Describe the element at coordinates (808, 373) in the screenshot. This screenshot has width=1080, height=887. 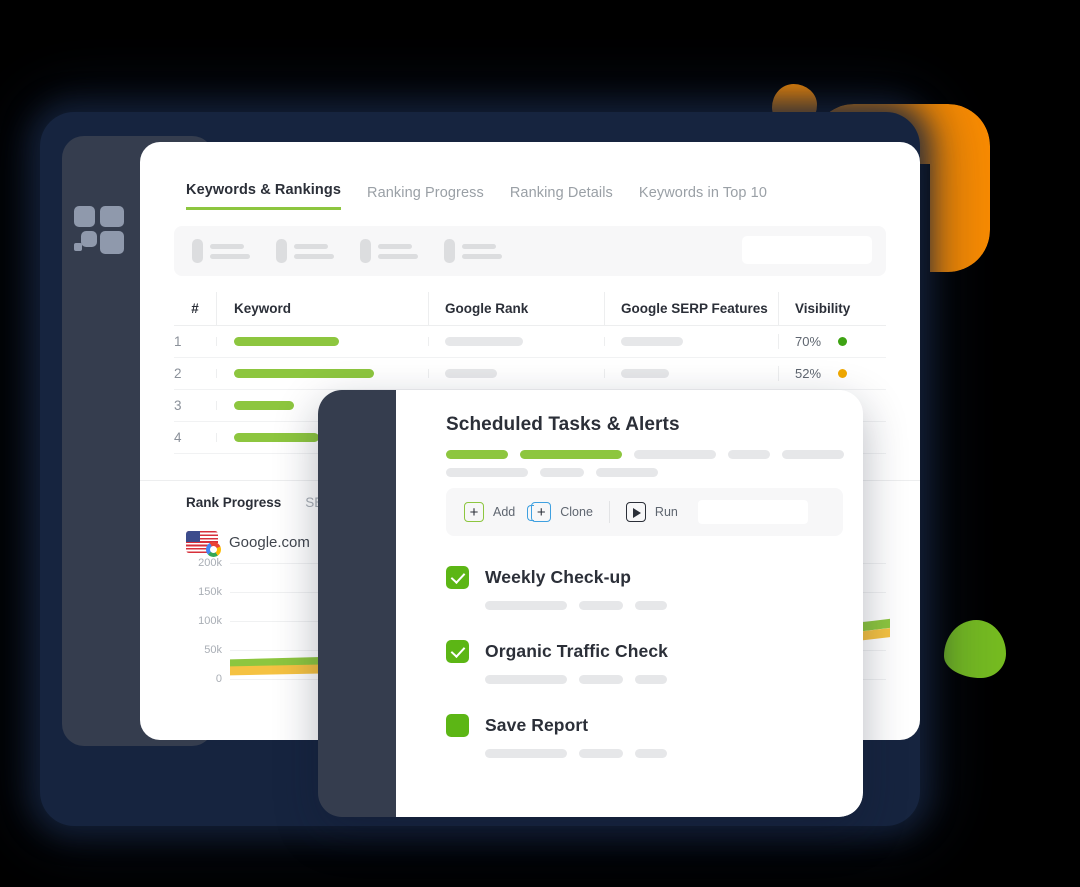
I see `visibility-value: 52%` at that location.